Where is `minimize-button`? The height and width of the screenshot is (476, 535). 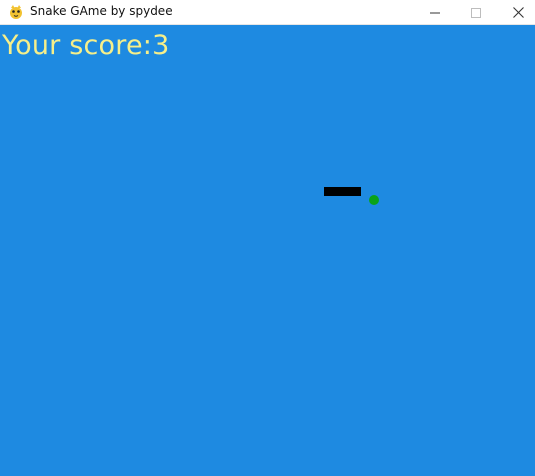 minimize-button is located at coordinates (435, 12).